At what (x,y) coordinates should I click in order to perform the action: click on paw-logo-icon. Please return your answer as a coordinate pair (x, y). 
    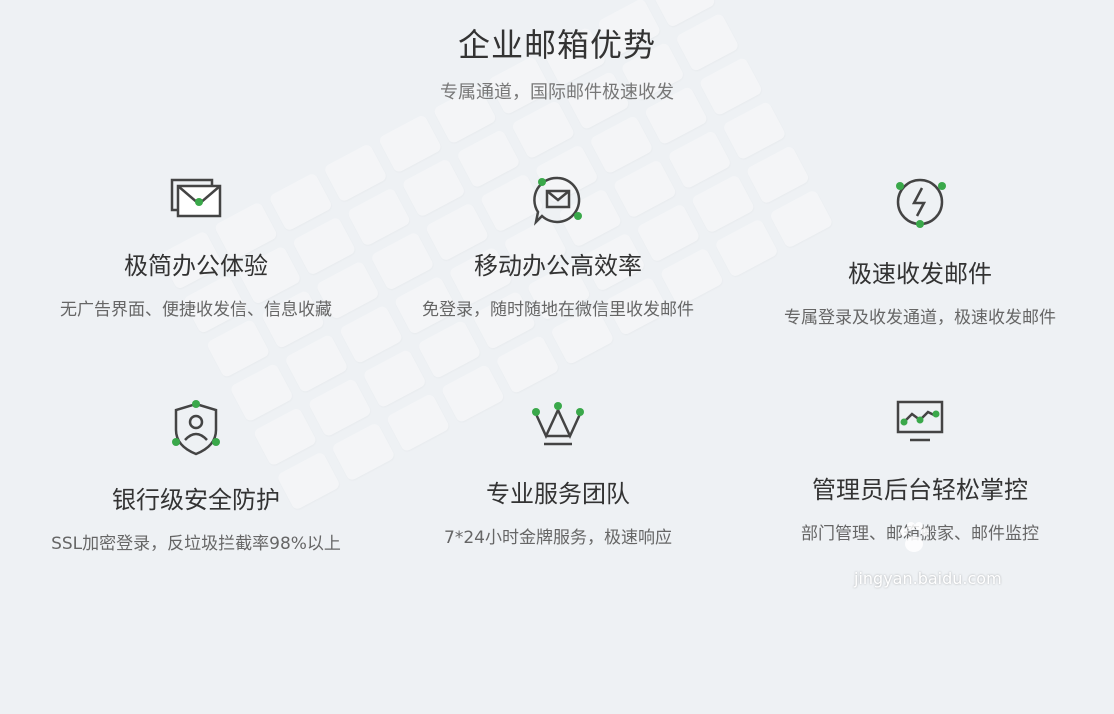
    Looking at the image, I should click on (914, 537).